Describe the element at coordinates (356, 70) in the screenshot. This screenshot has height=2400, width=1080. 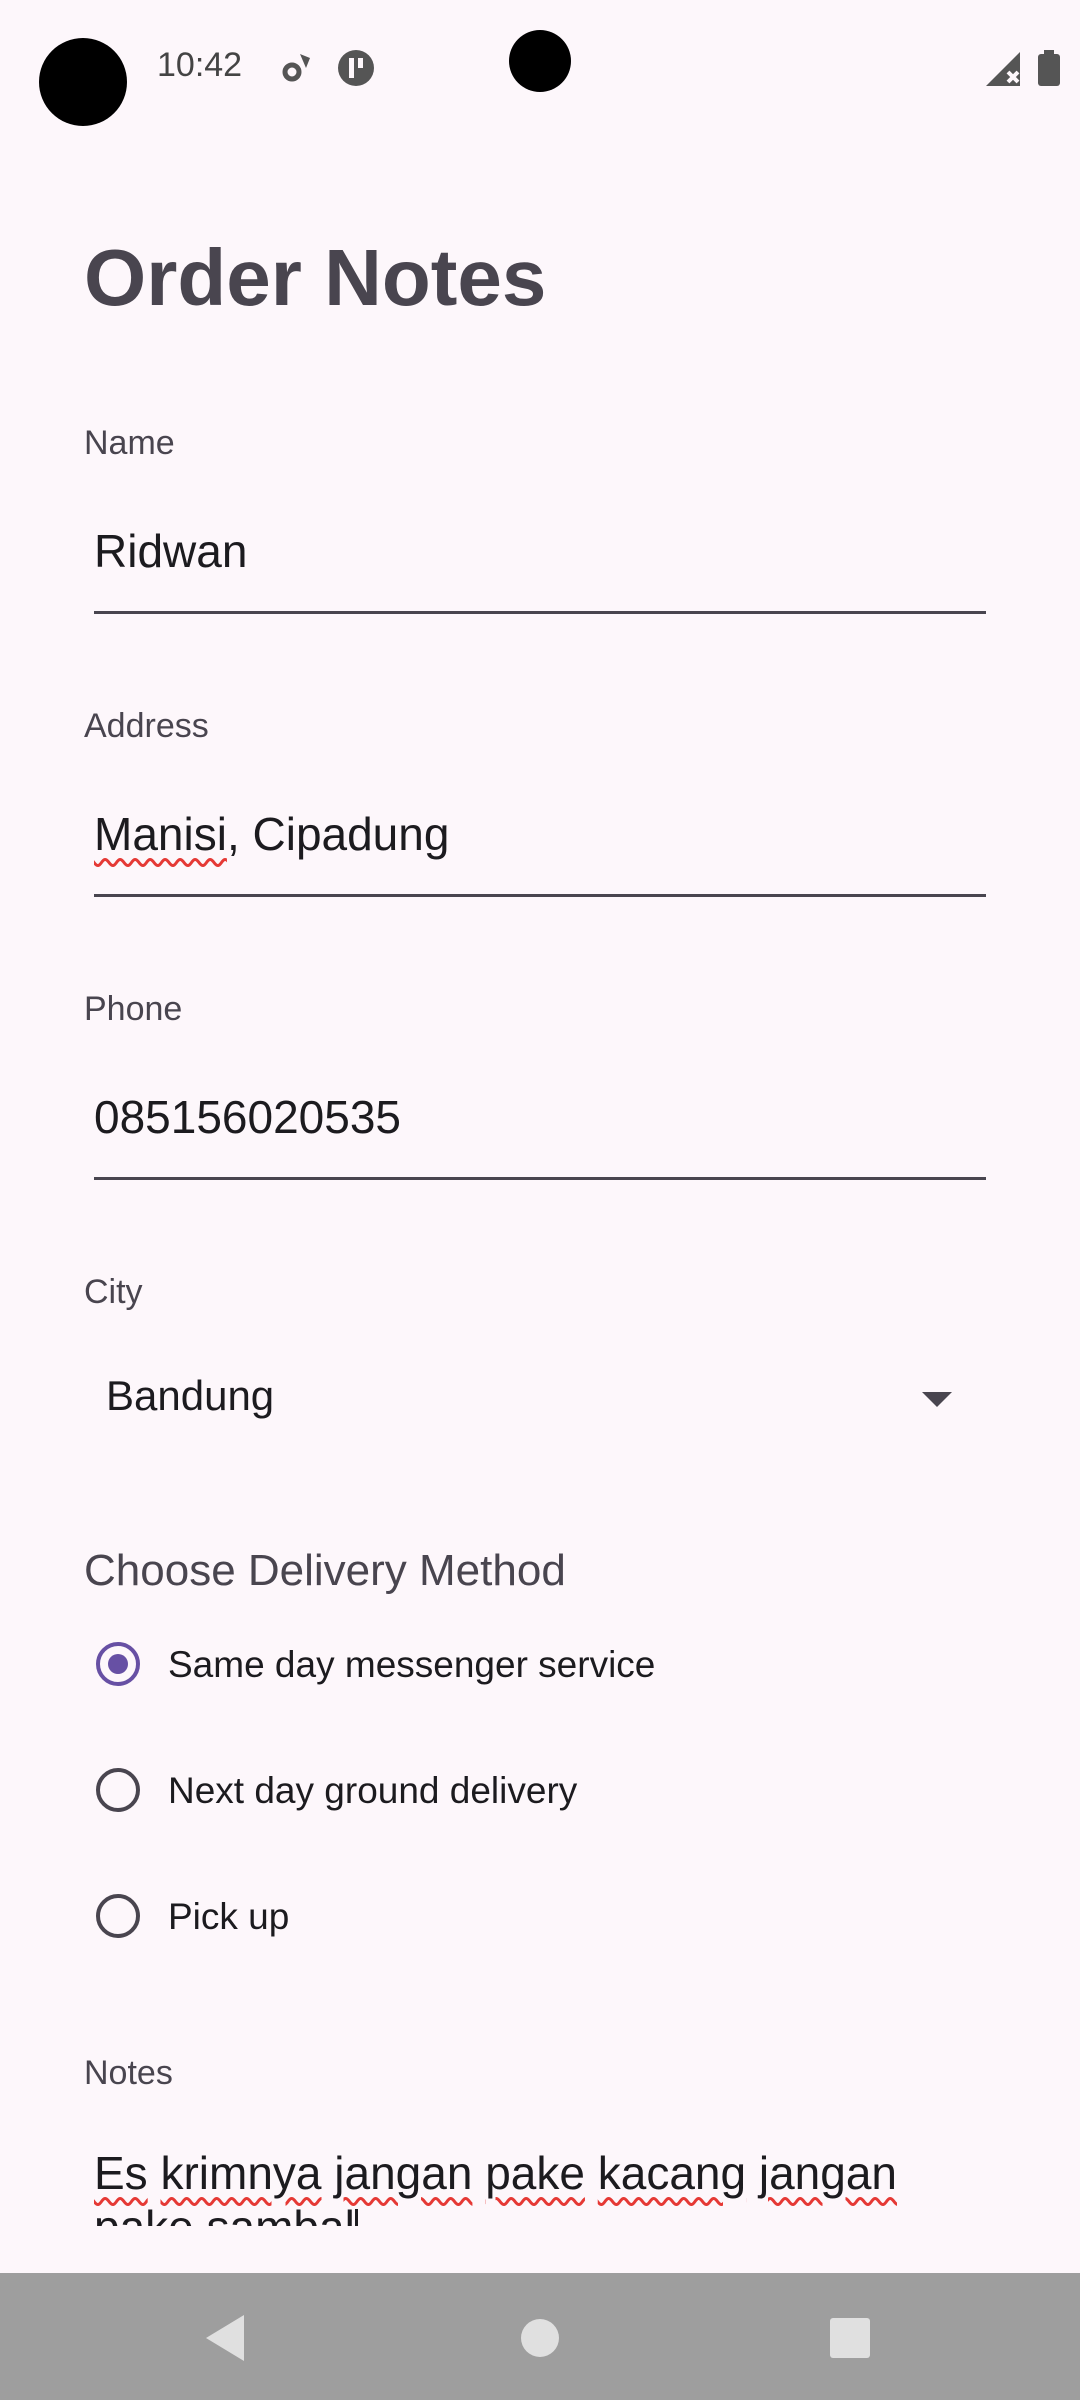
I see `notification-icon` at that location.